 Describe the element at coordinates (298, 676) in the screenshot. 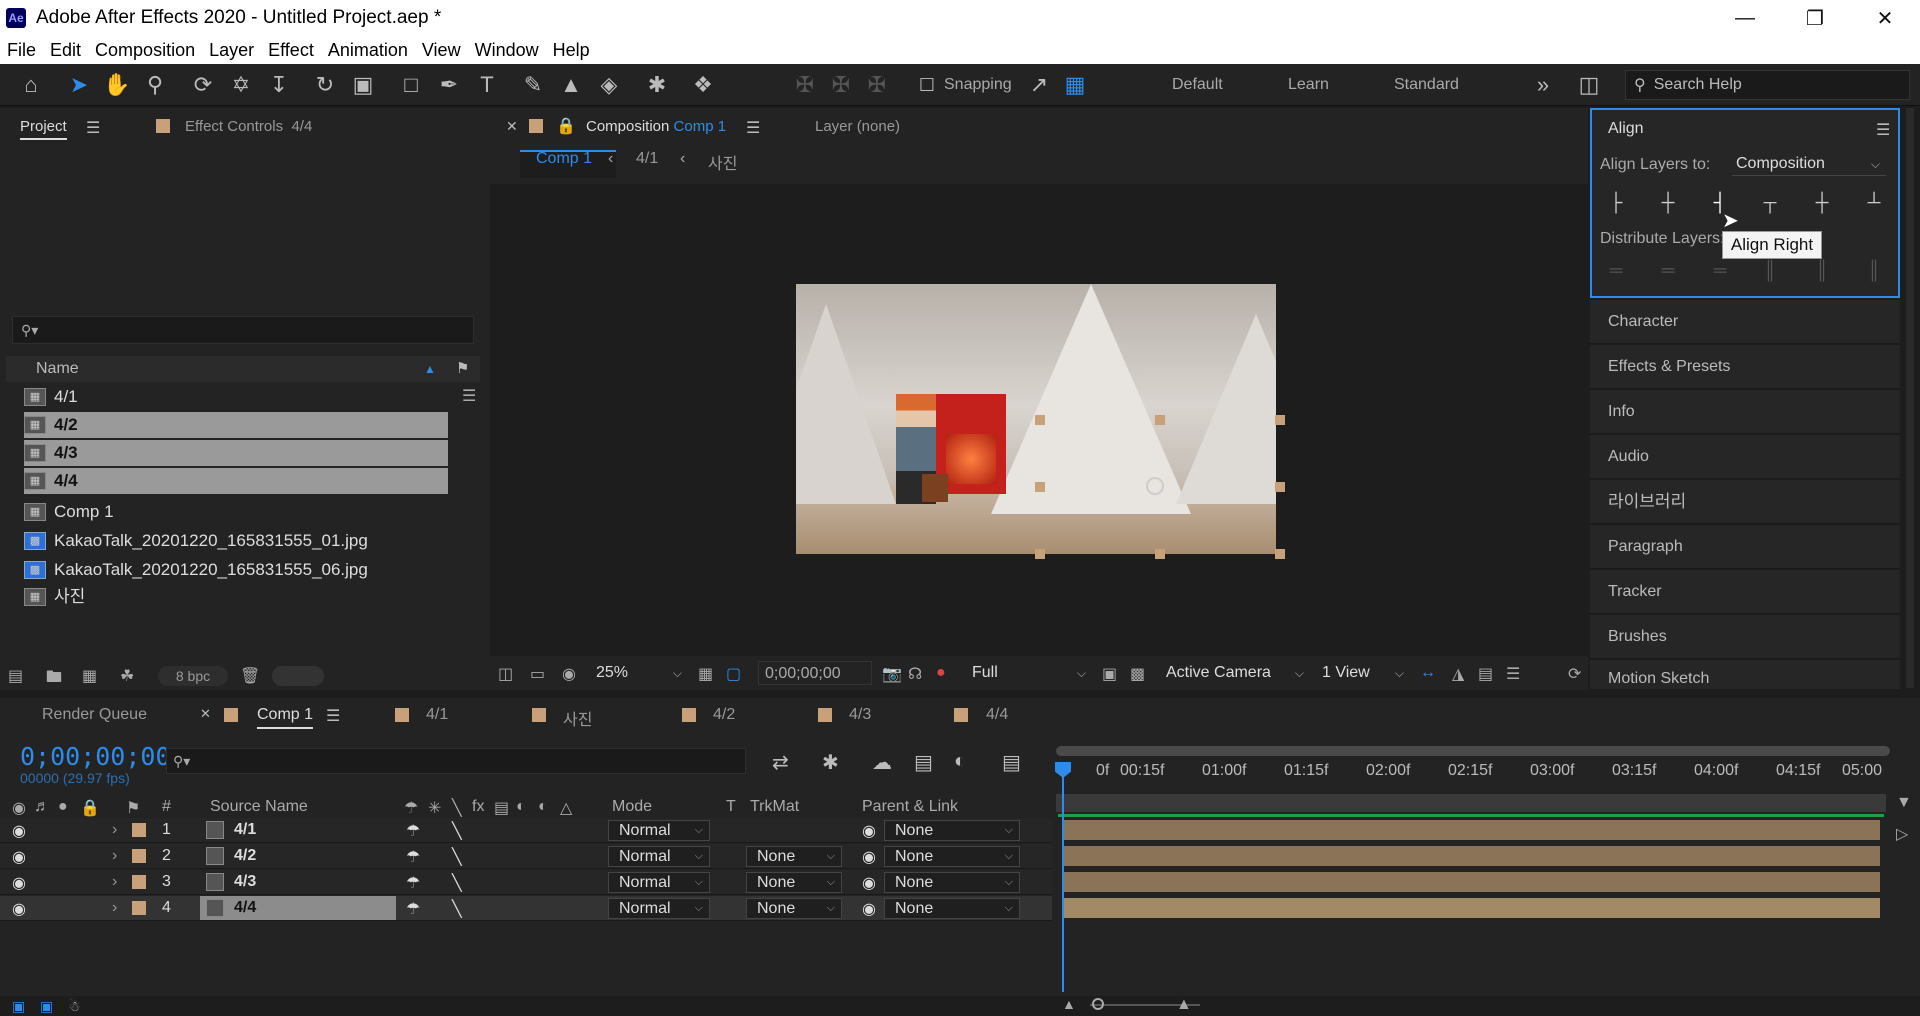

I see `bpc-toggle` at that location.